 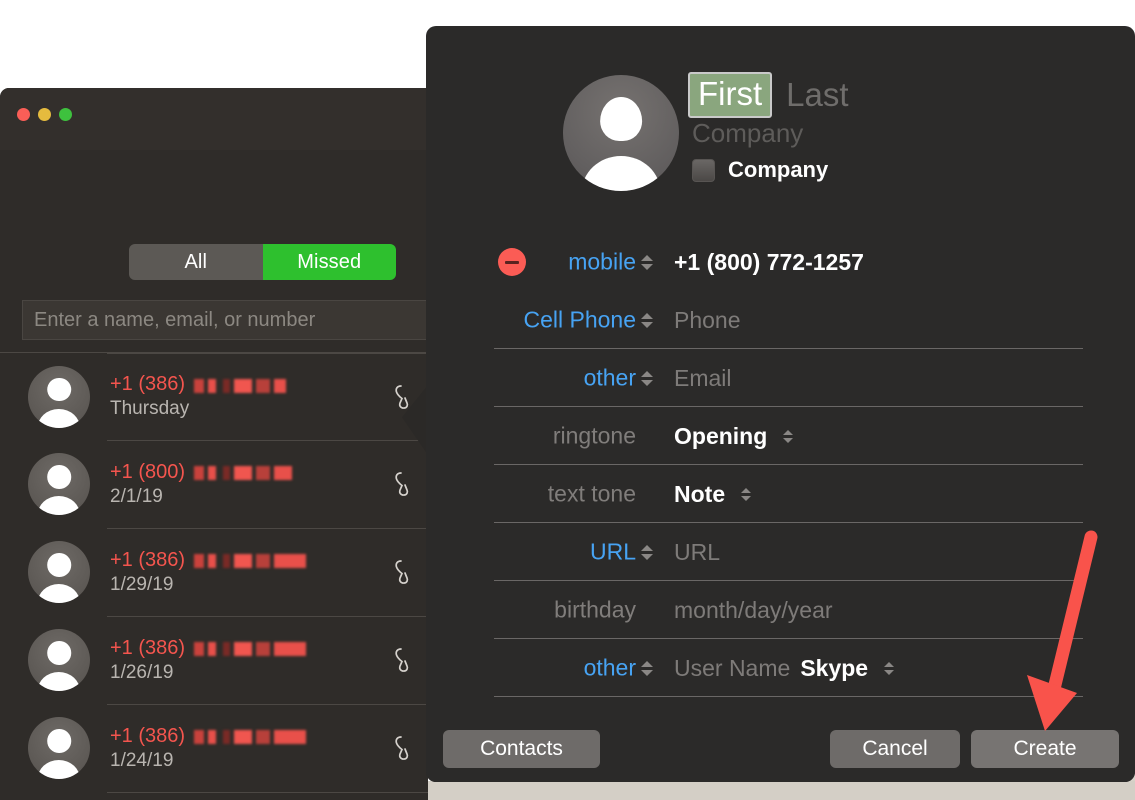 I want to click on list-item: +1 (386) 1/29/19, so click(x=214, y=572).